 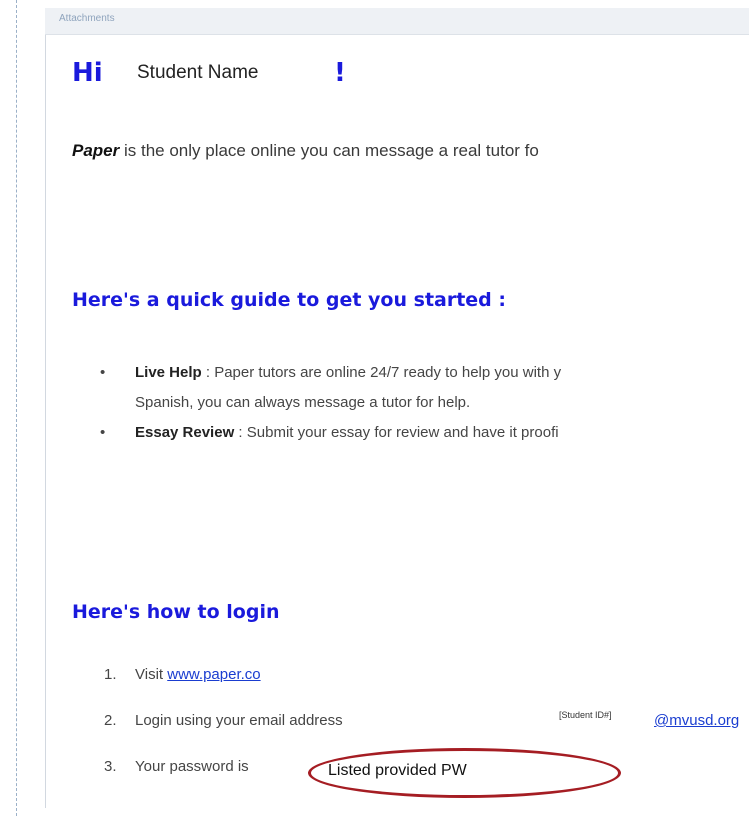 I want to click on step-number: 2., so click(x=110, y=720).